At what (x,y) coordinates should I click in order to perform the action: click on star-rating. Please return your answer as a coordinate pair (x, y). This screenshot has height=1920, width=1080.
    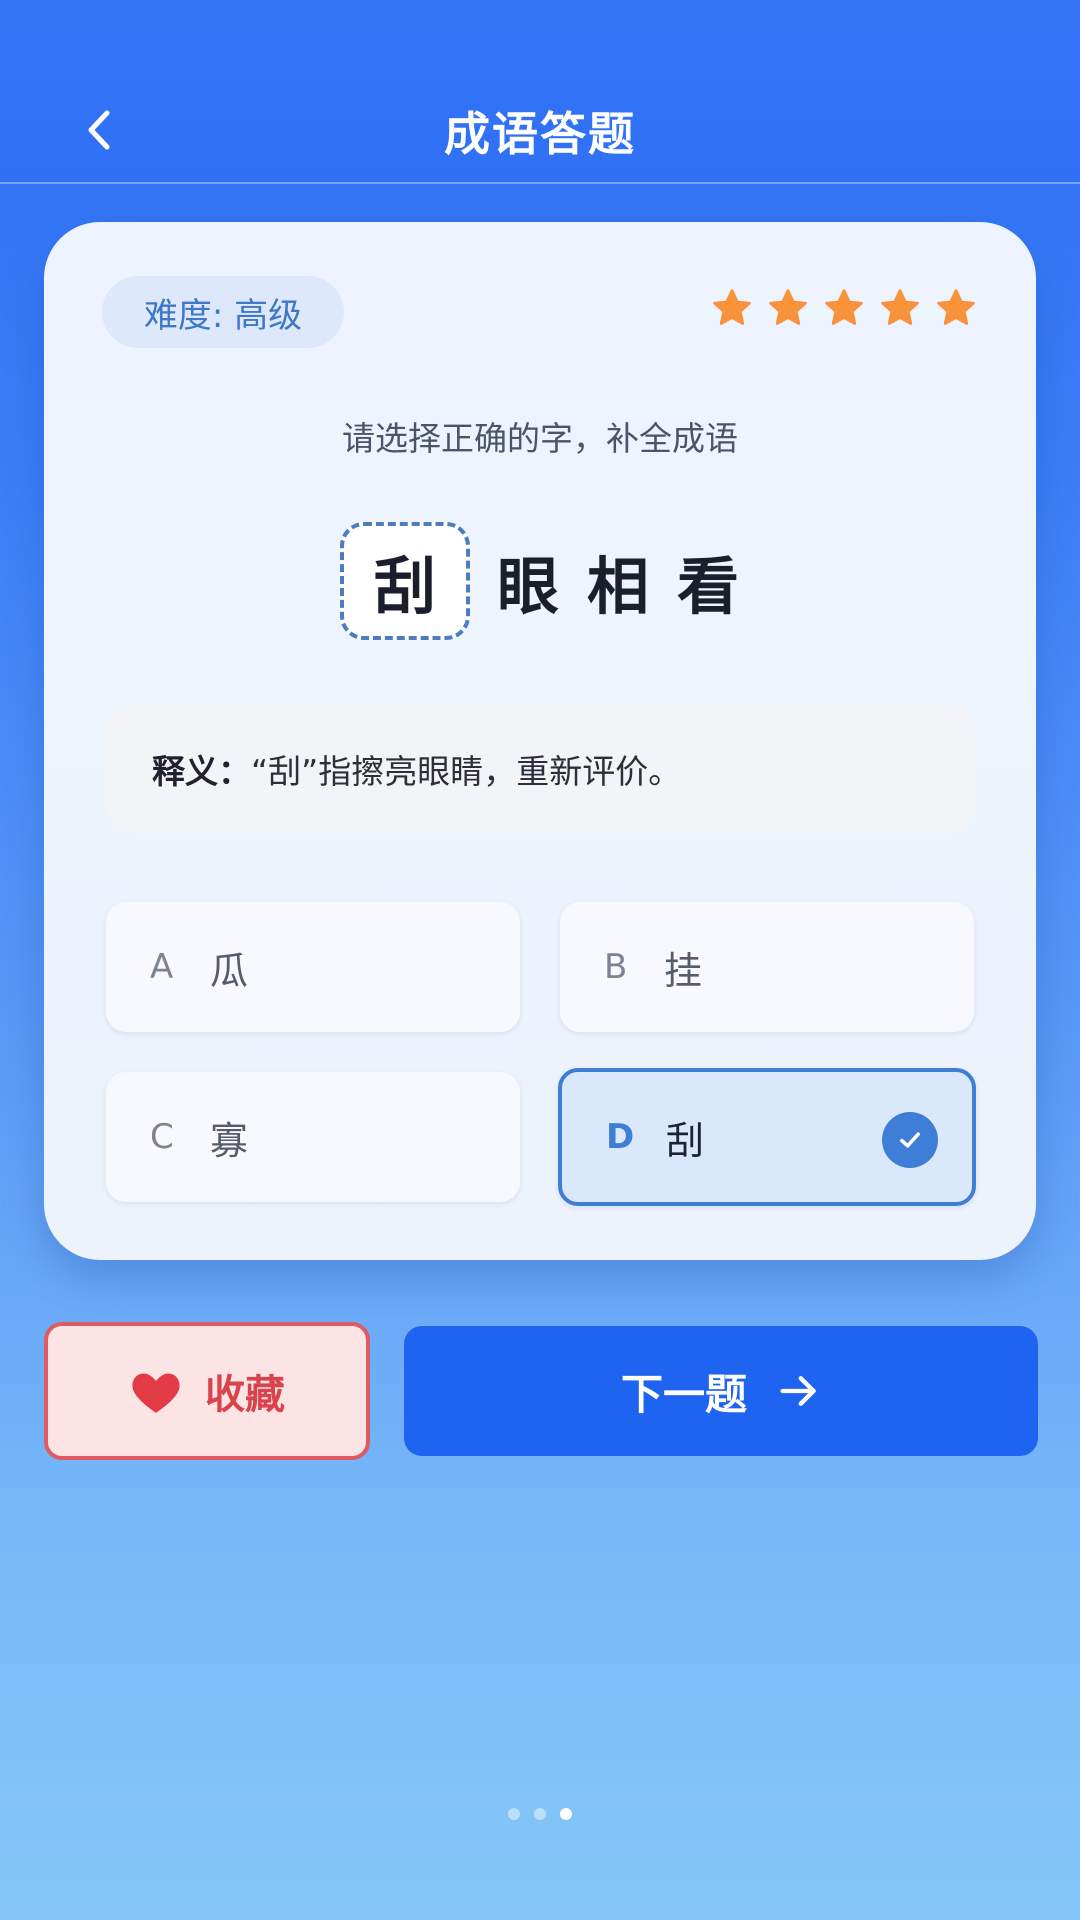
    Looking at the image, I should click on (844, 308).